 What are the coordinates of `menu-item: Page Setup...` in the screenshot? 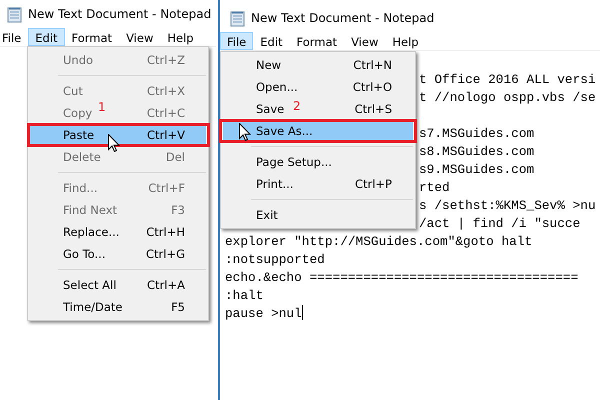 It's located at (318, 162).